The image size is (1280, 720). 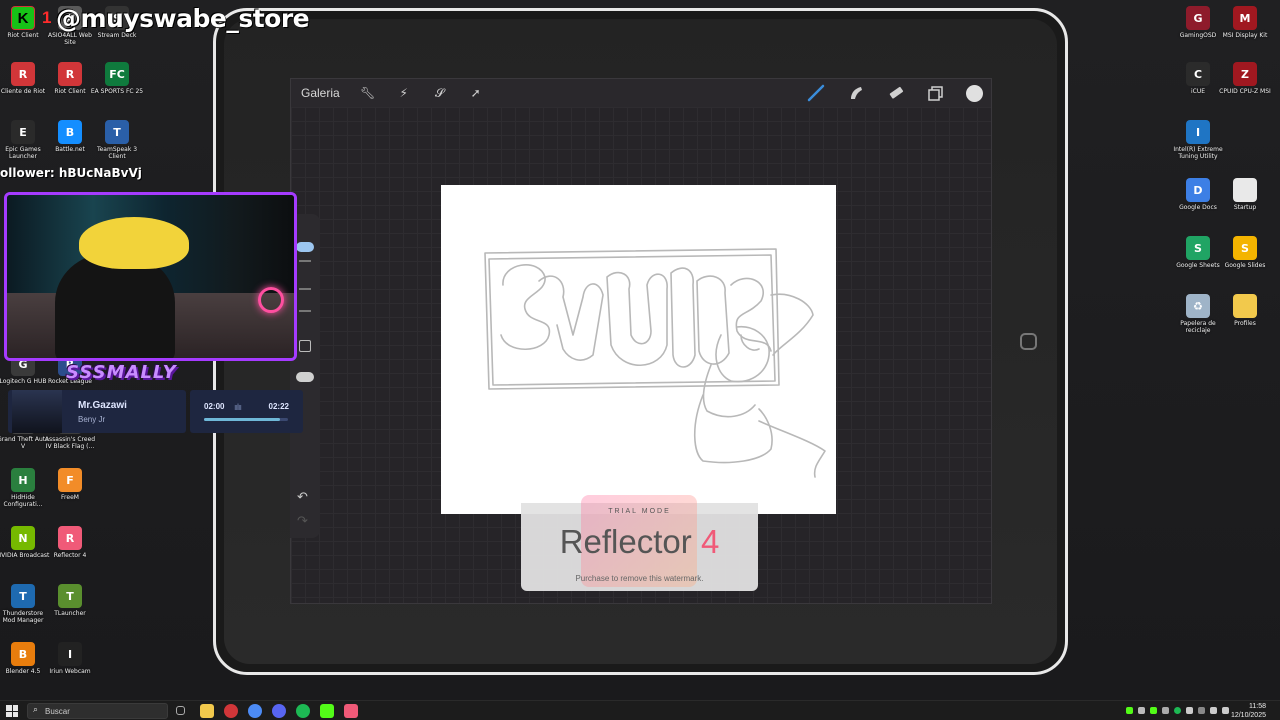 I want to click on desktop-icon: Startup, so click(x=1245, y=194).